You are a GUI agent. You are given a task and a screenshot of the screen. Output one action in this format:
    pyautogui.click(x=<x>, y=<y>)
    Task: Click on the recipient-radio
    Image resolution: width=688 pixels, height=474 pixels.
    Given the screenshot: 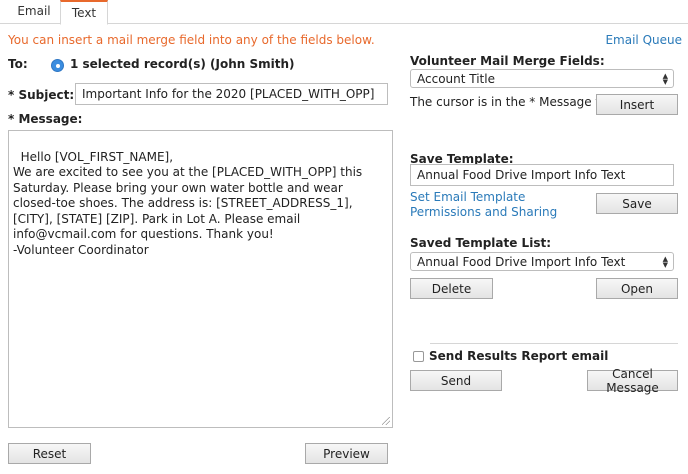 What is the action you would take?
    pyautogui.click(x=57, y=65)
    